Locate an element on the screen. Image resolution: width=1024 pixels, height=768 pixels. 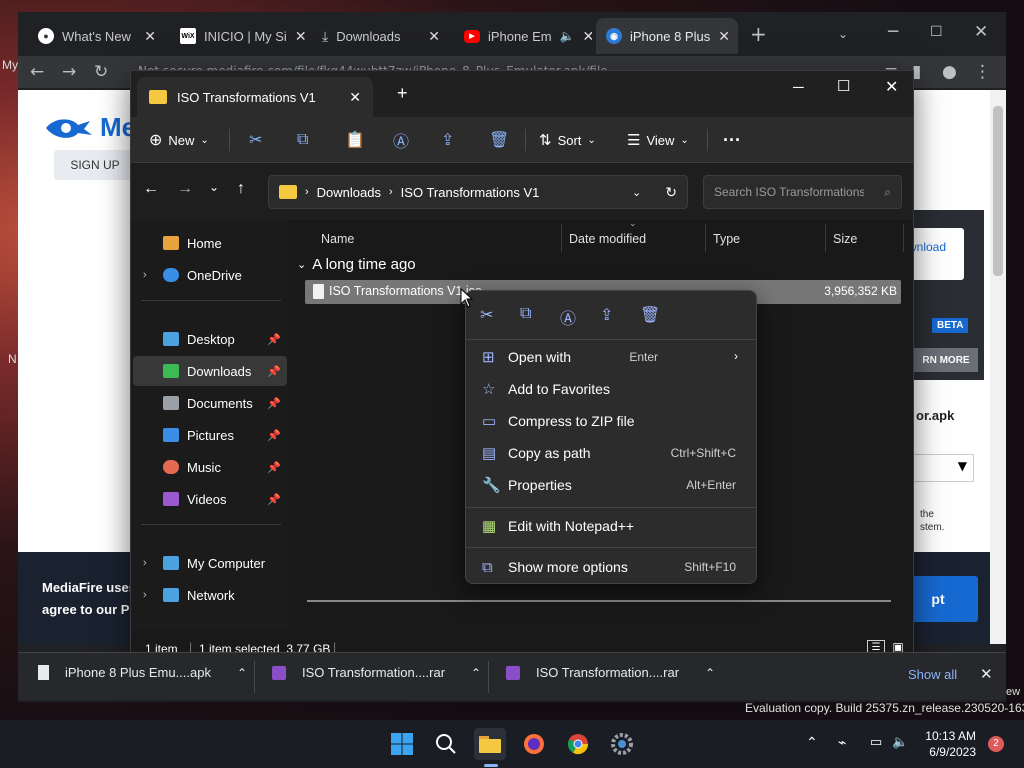
scrollbar-thumb is located at coordinates (998, 191).